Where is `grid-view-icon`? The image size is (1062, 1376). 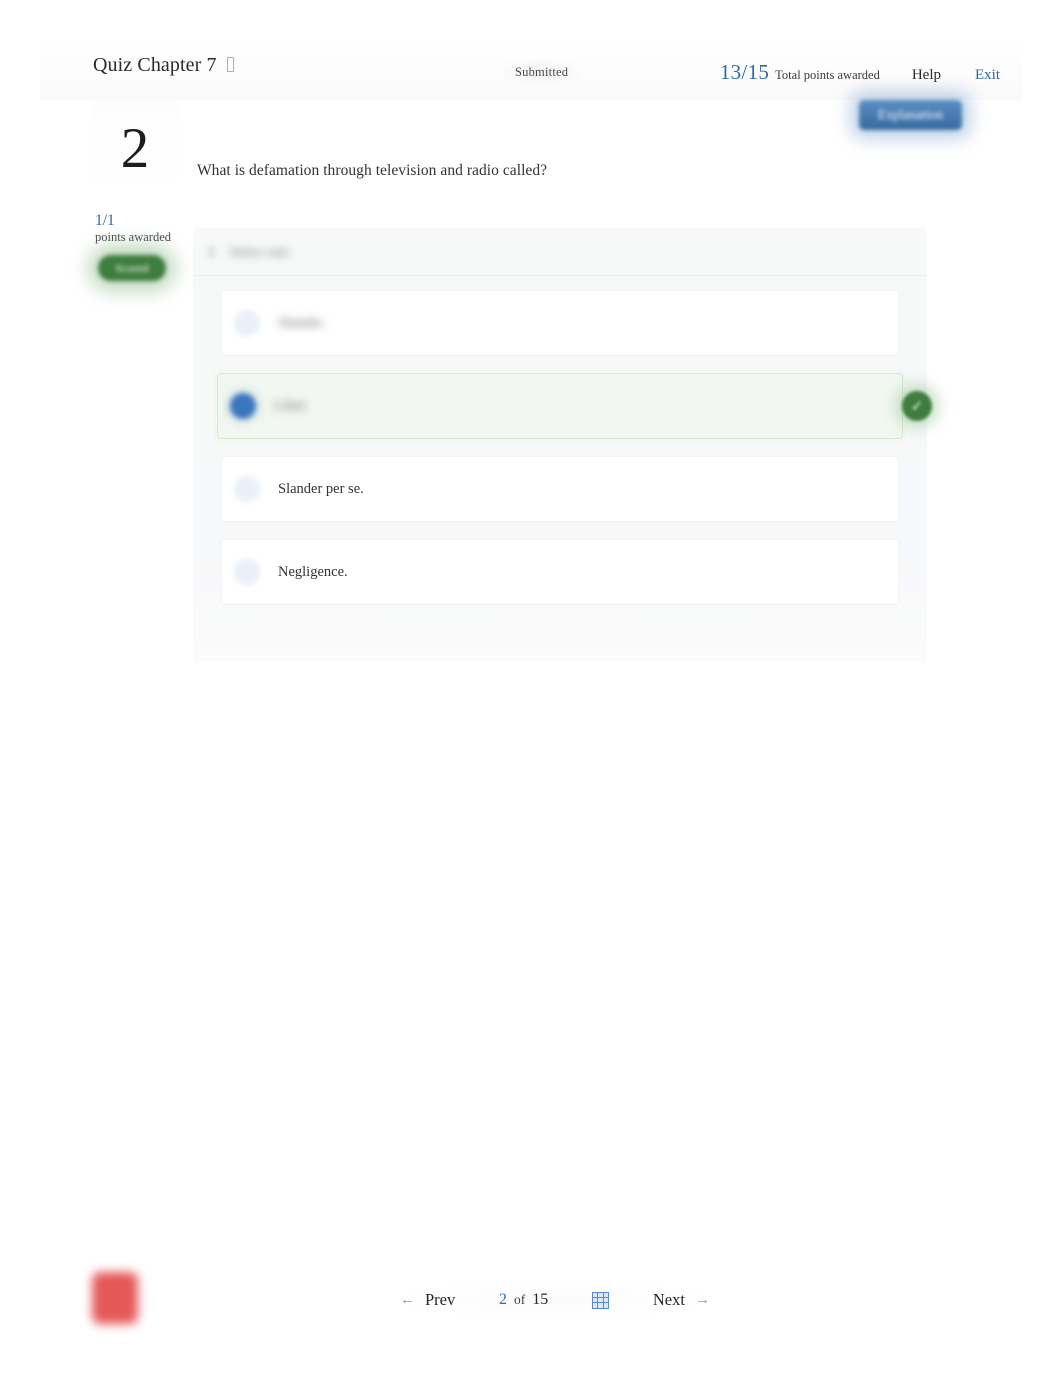
grid-view-icon is located at coordinates (601, 1300).